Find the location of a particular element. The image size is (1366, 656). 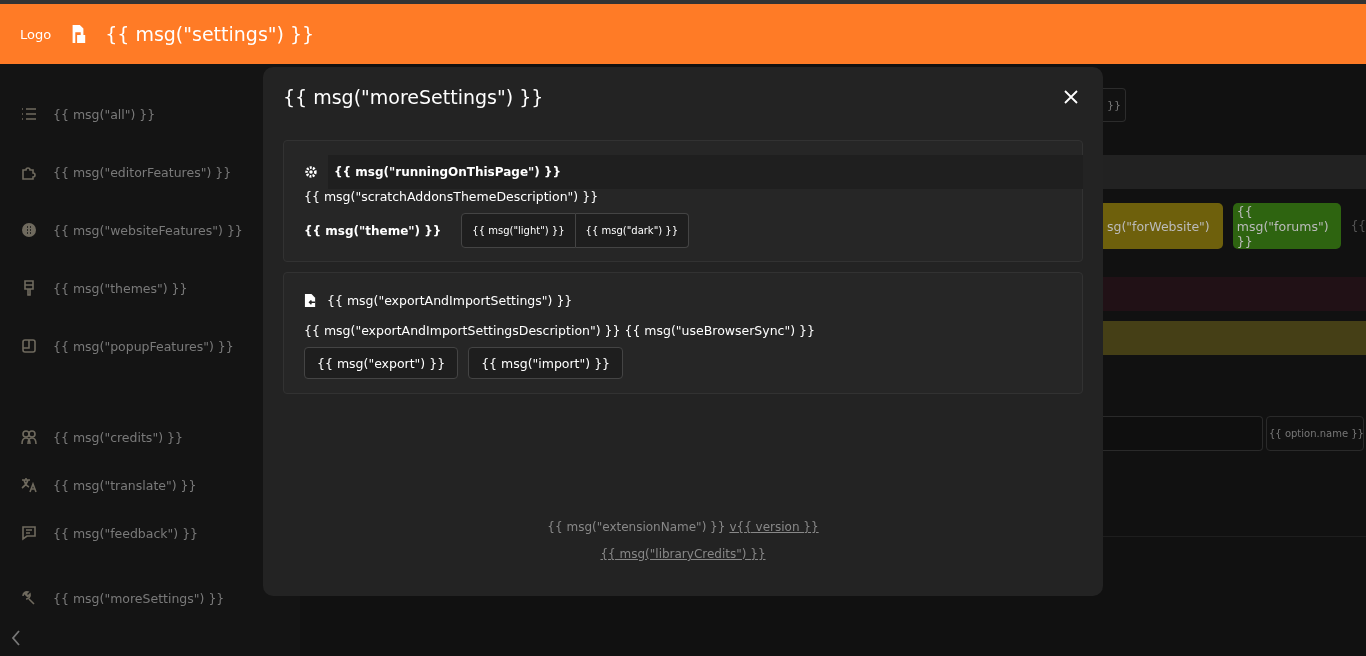

page-title: {{ msg("settings") }} is located at coordinates (210, 34).